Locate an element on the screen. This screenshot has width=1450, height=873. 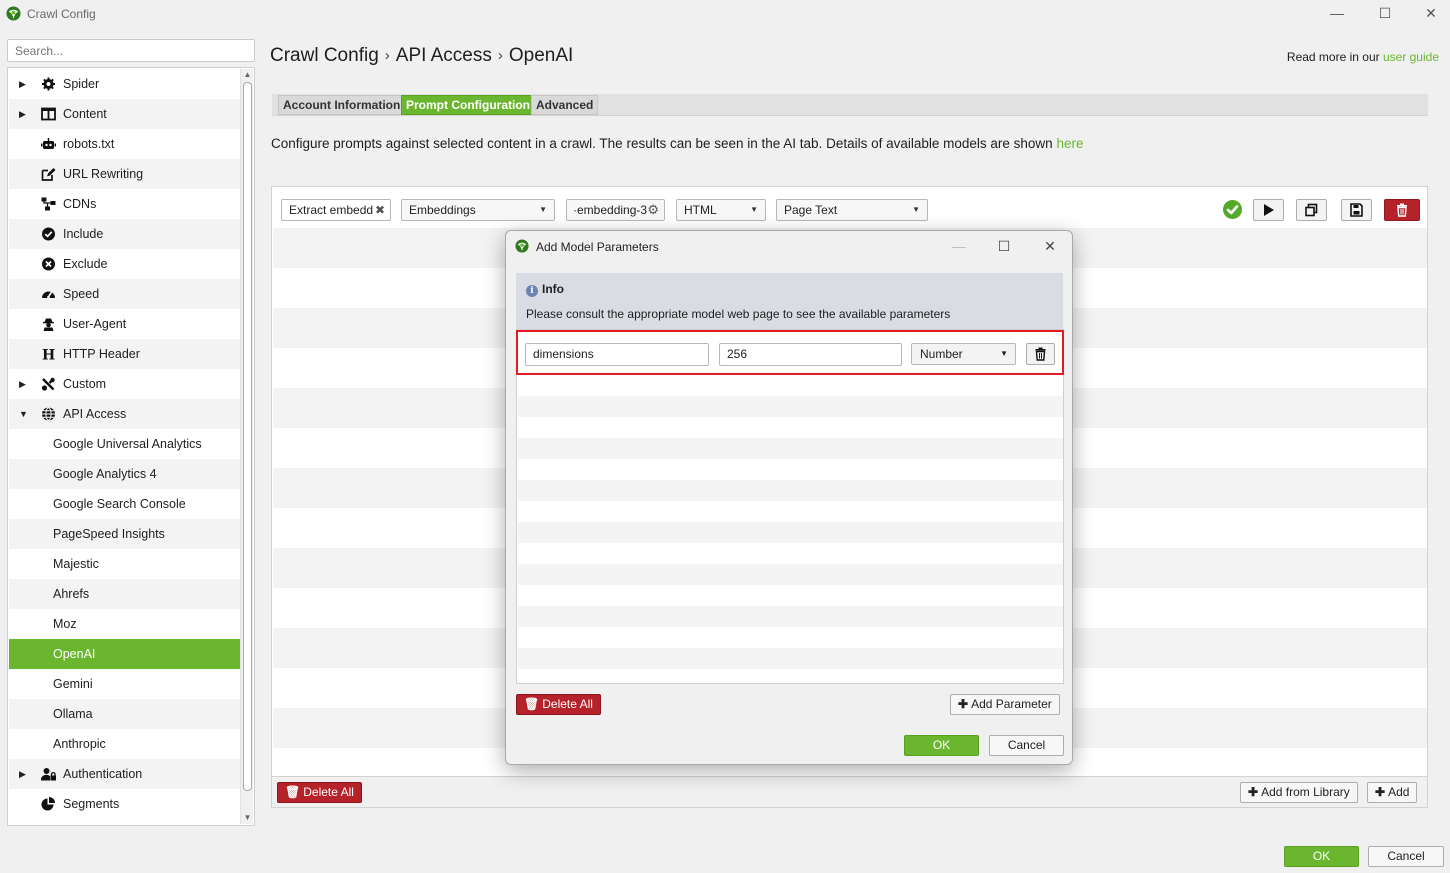
network-icon is located at coordinates (48, 204).